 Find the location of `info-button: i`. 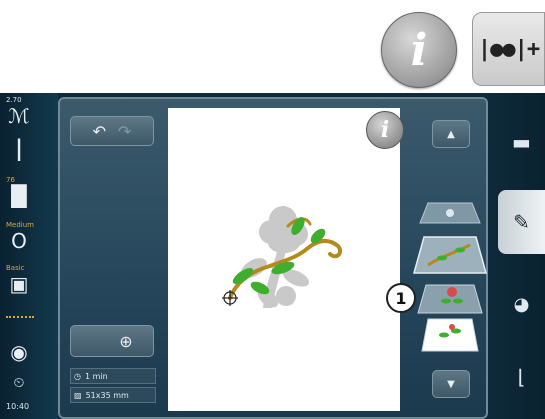

info-button: i is located at coordinates (419, 50).